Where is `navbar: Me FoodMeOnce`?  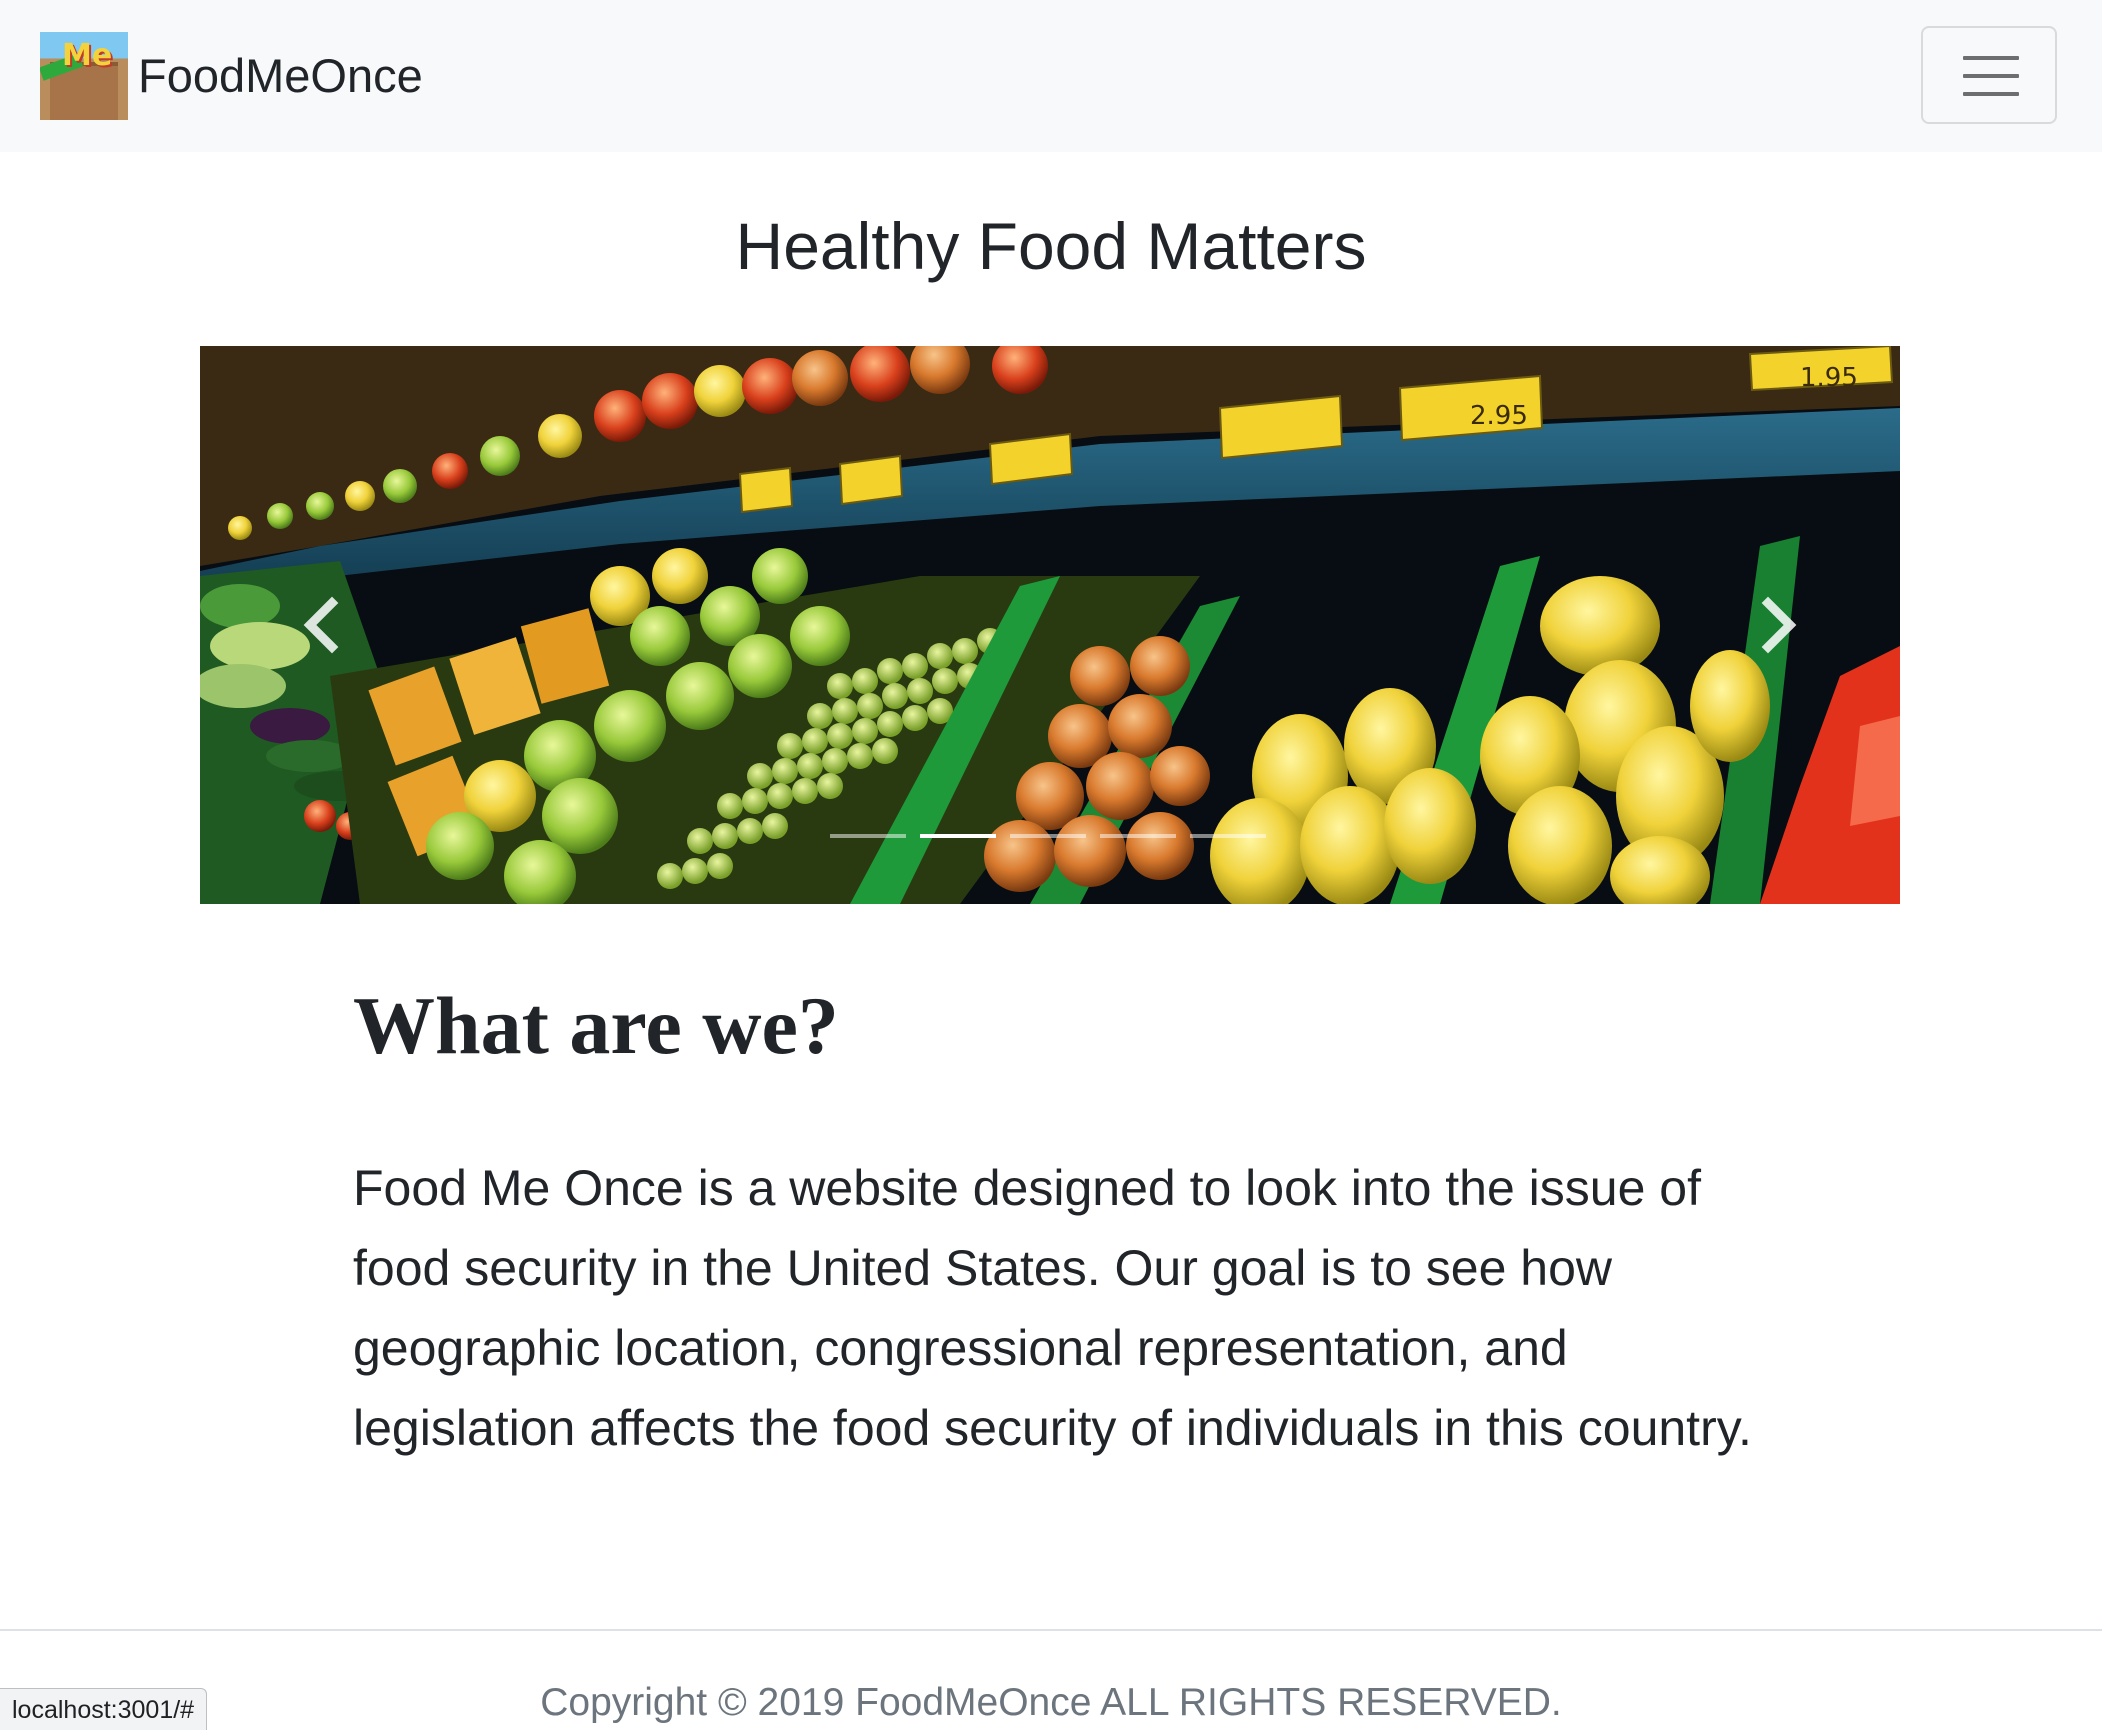
navbar: Me FoodMeOnce is located at coordinates (1051, 76).